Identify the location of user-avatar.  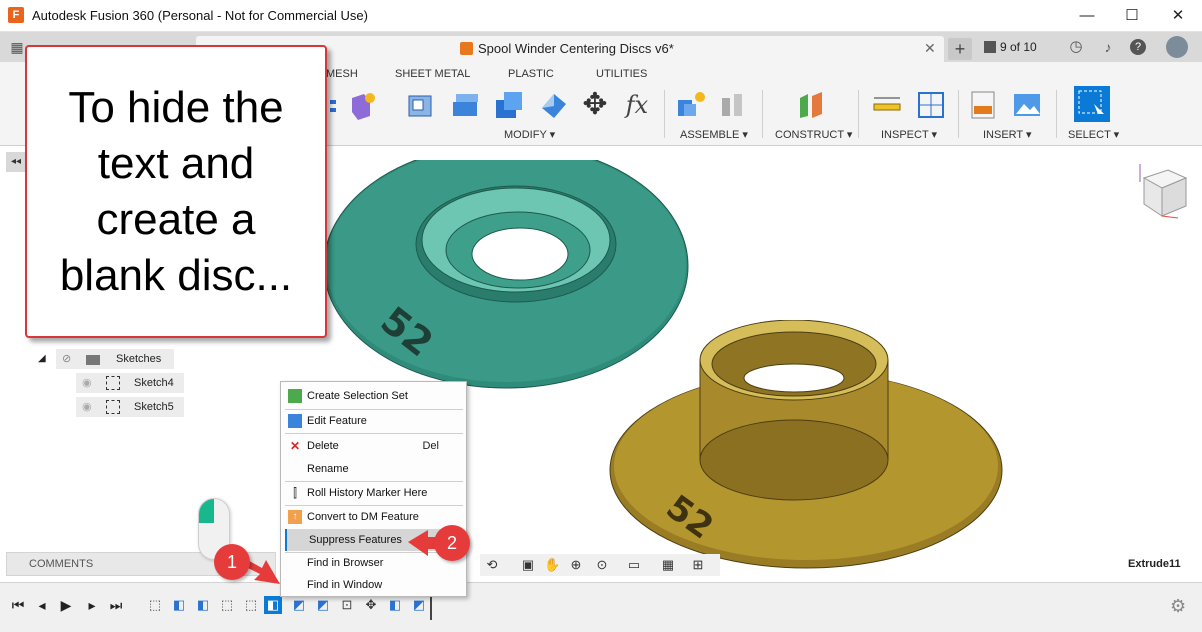
(1177, 47).